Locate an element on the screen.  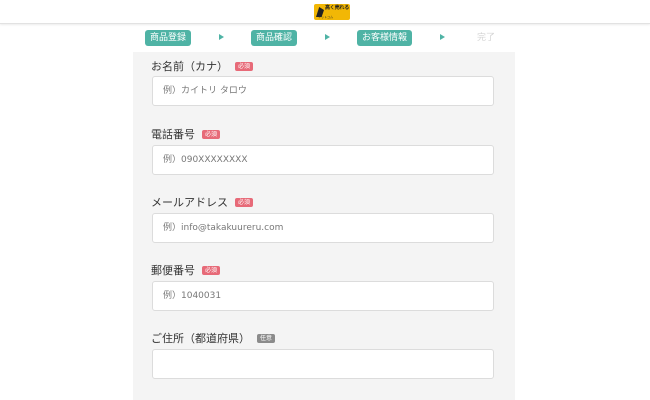
step-product-registration: 商品登録 is located at coordinates (168, 38).